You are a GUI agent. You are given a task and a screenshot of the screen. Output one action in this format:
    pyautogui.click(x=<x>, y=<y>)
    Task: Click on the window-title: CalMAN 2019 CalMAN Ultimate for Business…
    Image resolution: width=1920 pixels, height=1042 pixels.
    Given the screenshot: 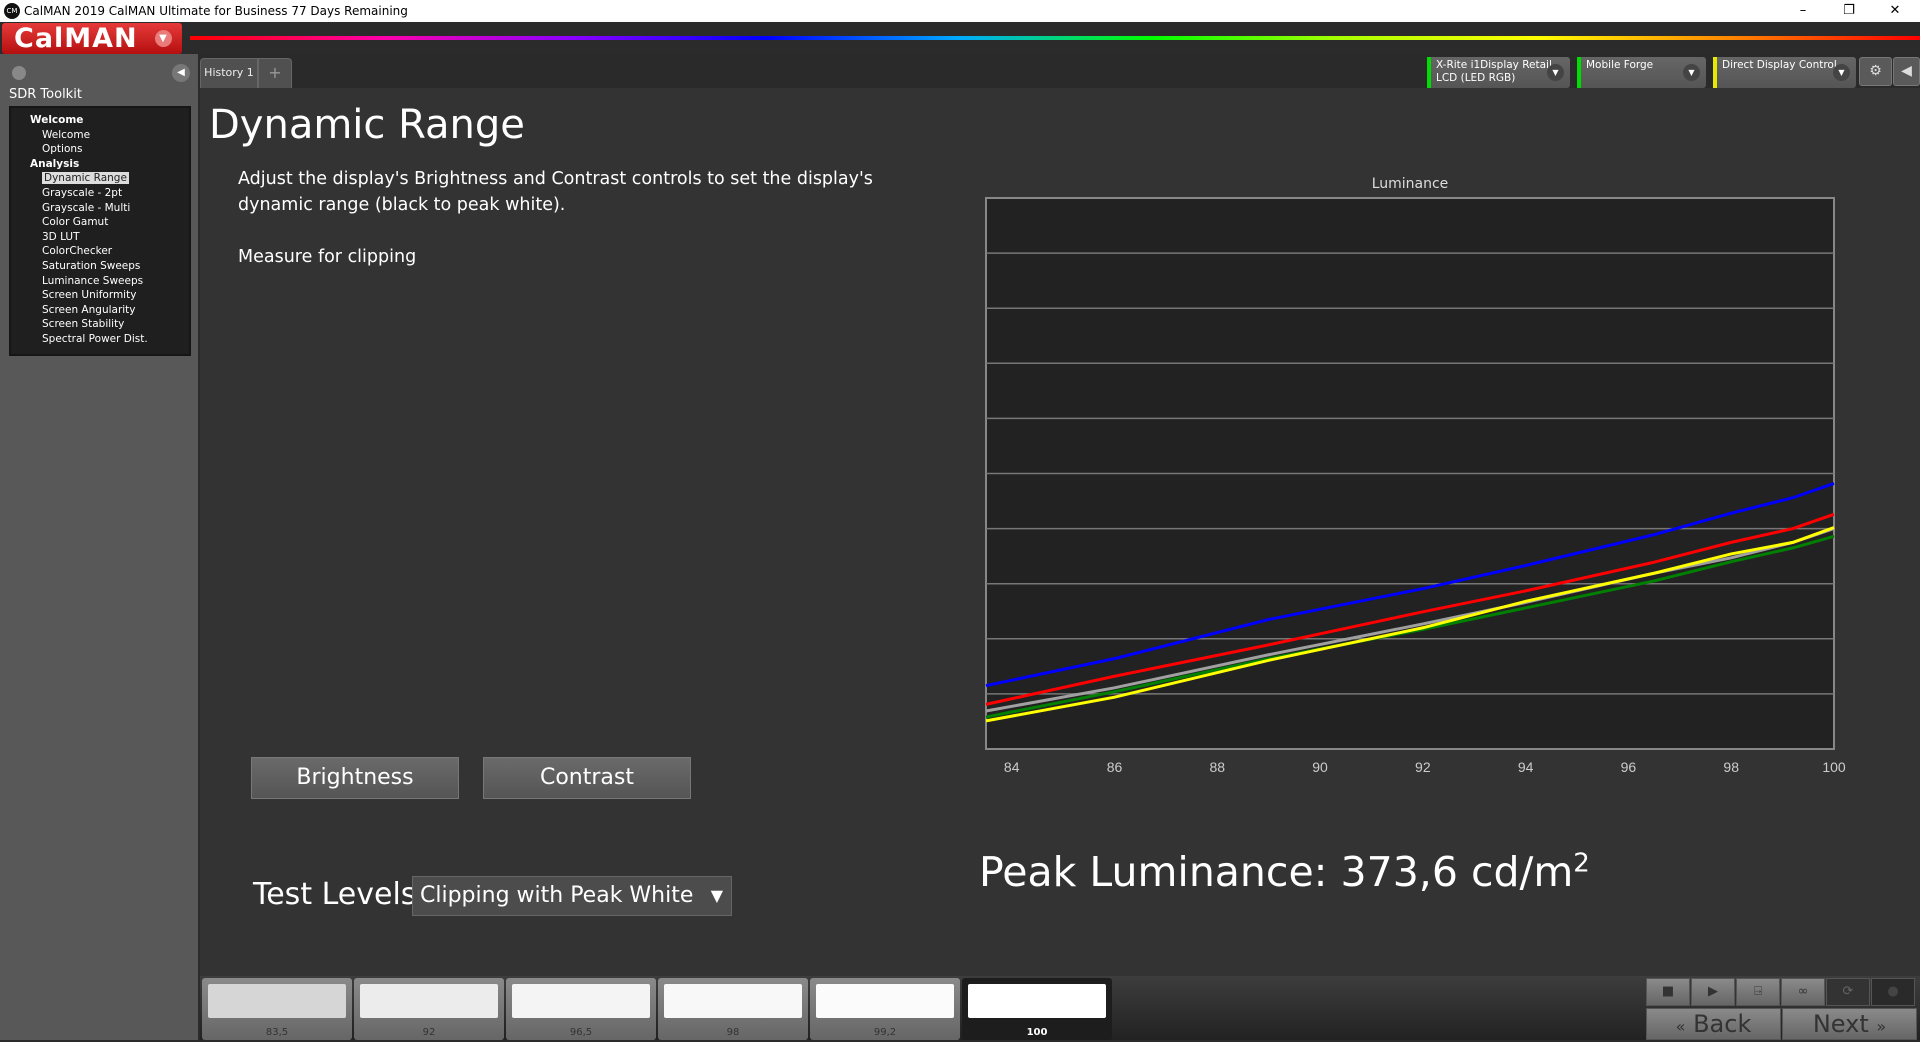 What is the action you would take?
    pyautogui.click(x=216, y=11)
    